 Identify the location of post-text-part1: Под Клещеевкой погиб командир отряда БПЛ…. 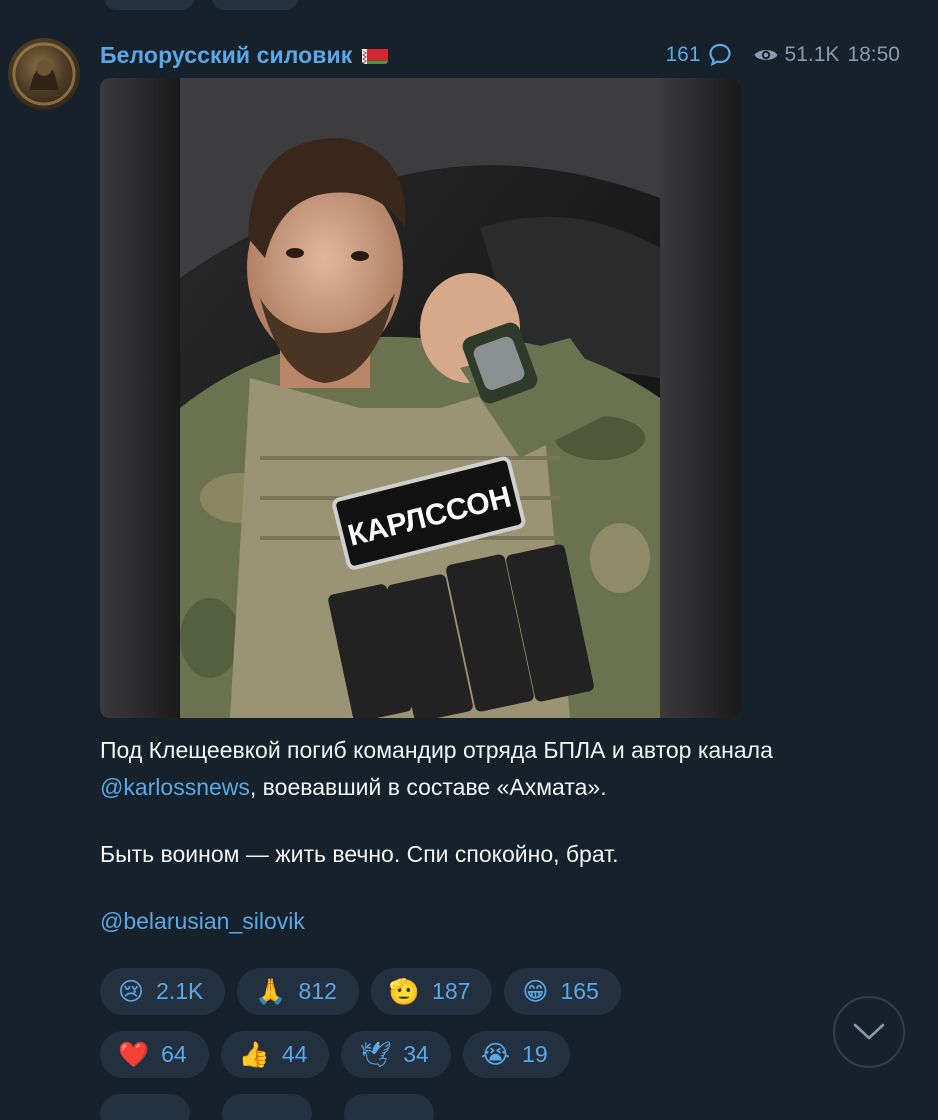
(436, 750).